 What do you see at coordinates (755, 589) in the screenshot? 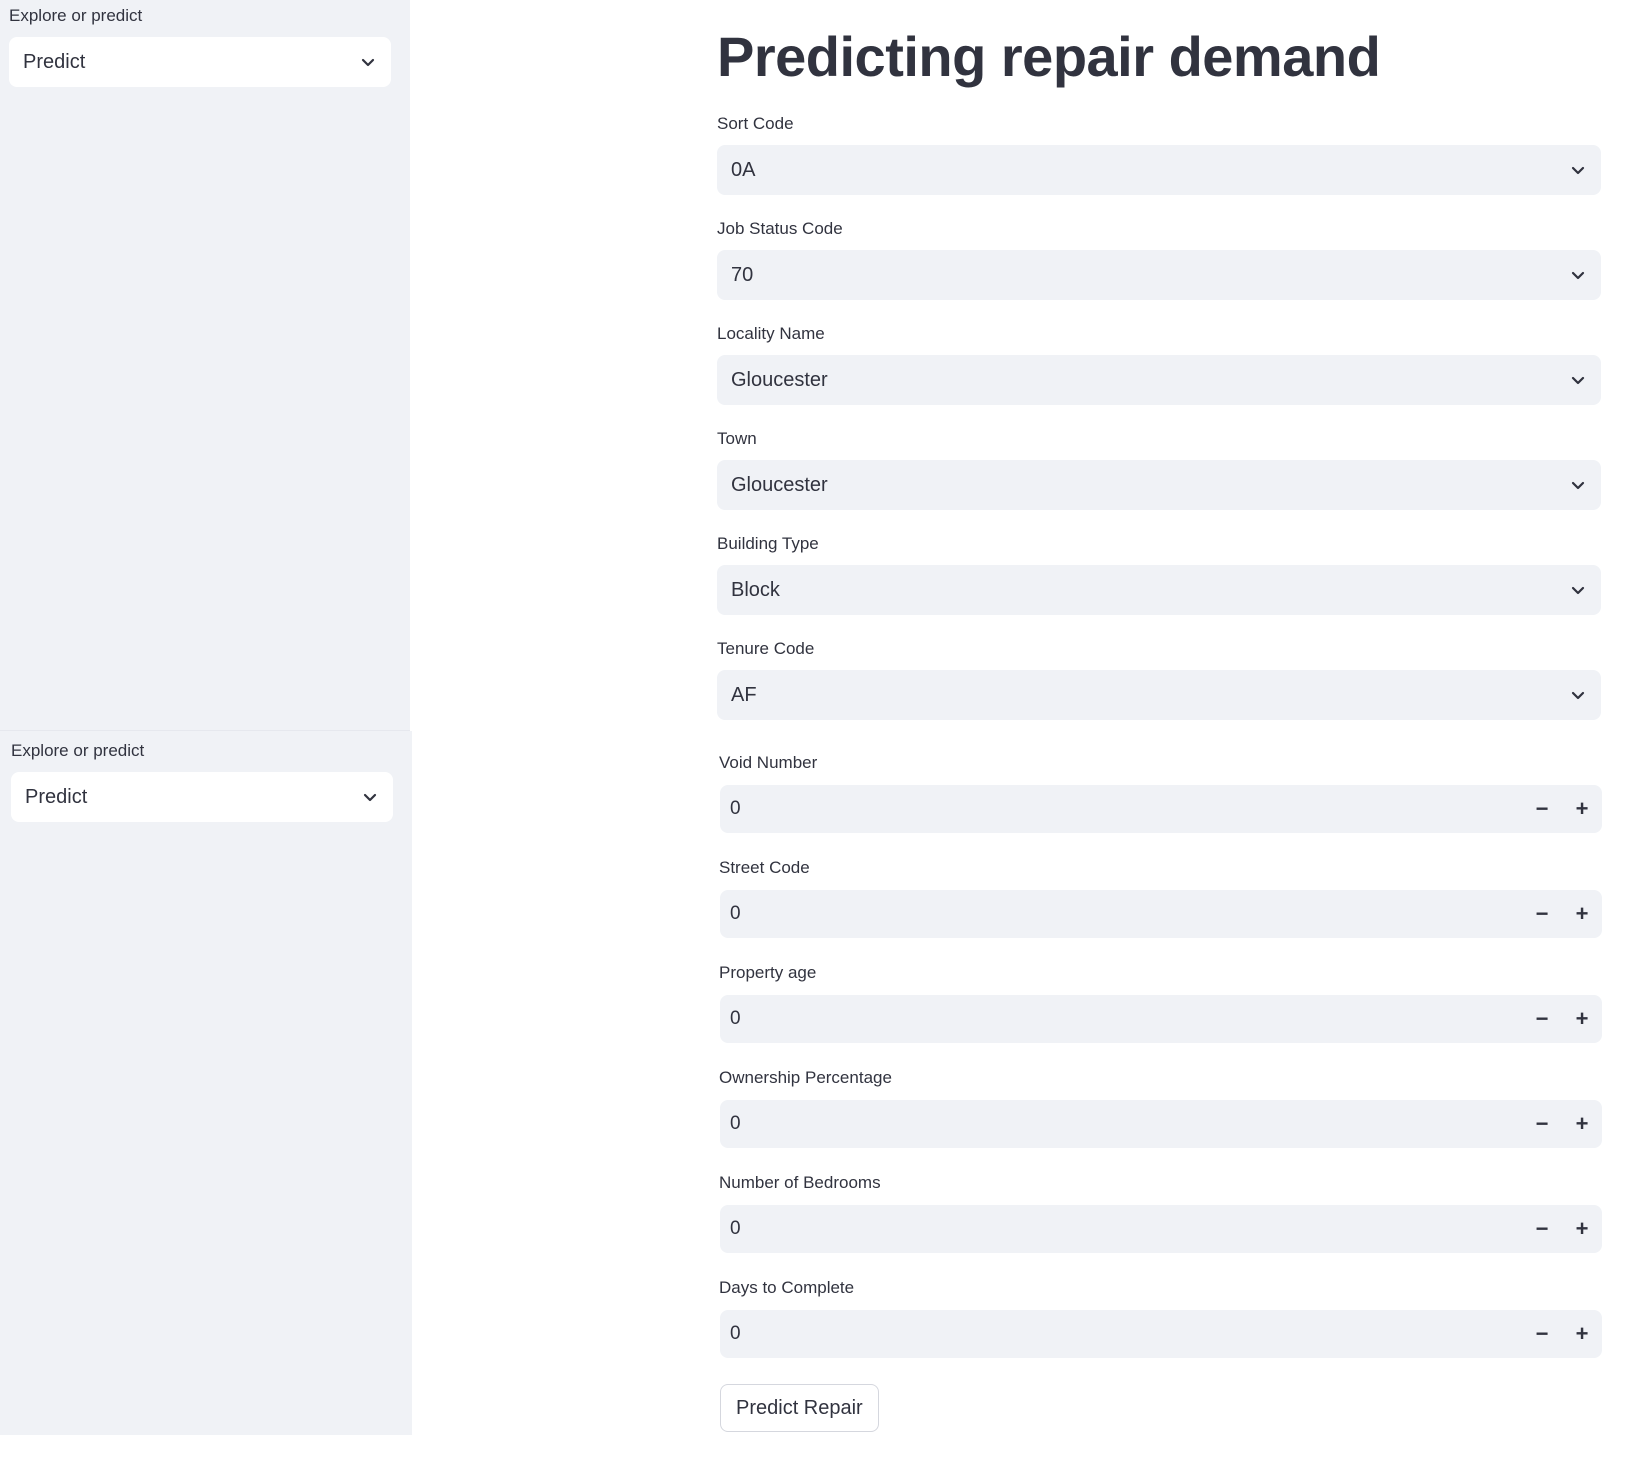
I see `select-value: Block` at bounding box center [755, 589].